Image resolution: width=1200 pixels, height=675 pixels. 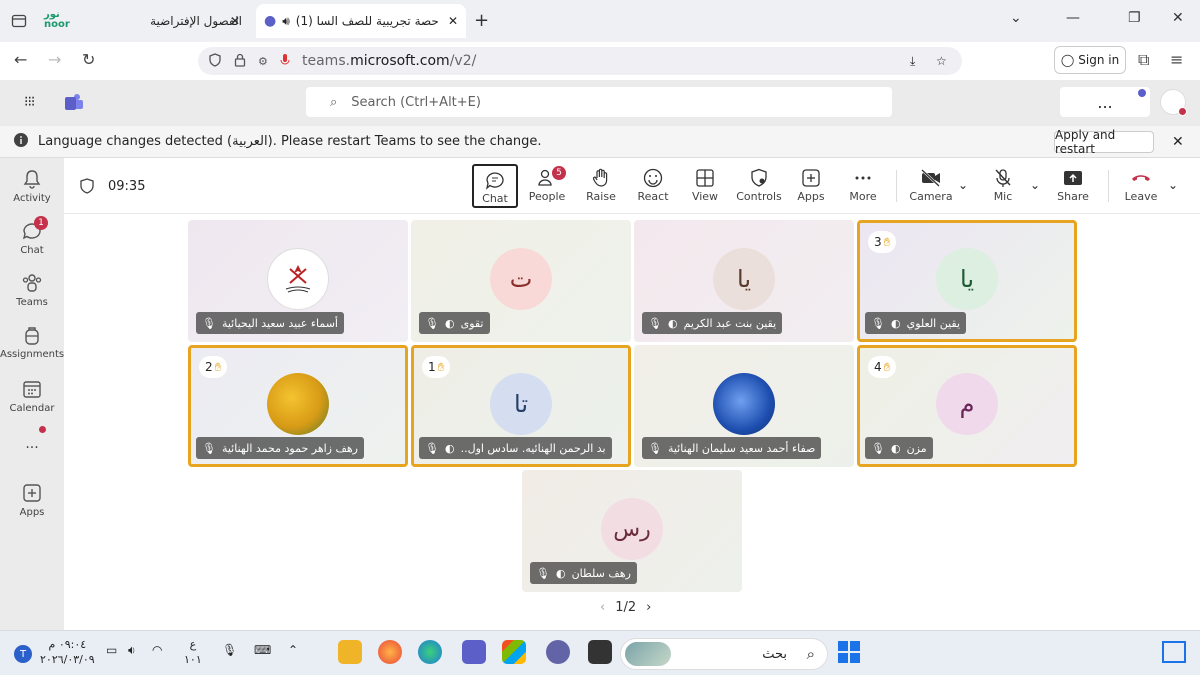 I want to click on camera-button: Camera, so click(x=931, y=186).